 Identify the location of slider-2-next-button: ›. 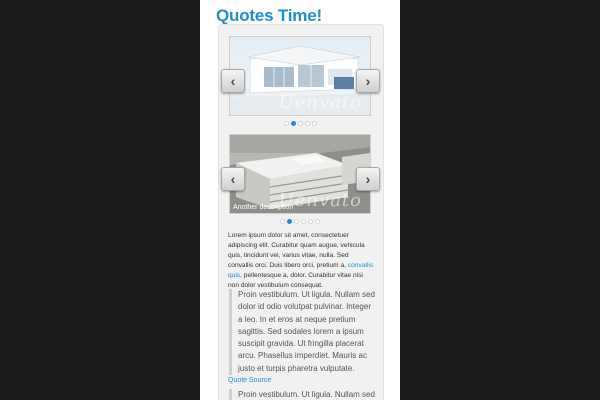
(368, 179).